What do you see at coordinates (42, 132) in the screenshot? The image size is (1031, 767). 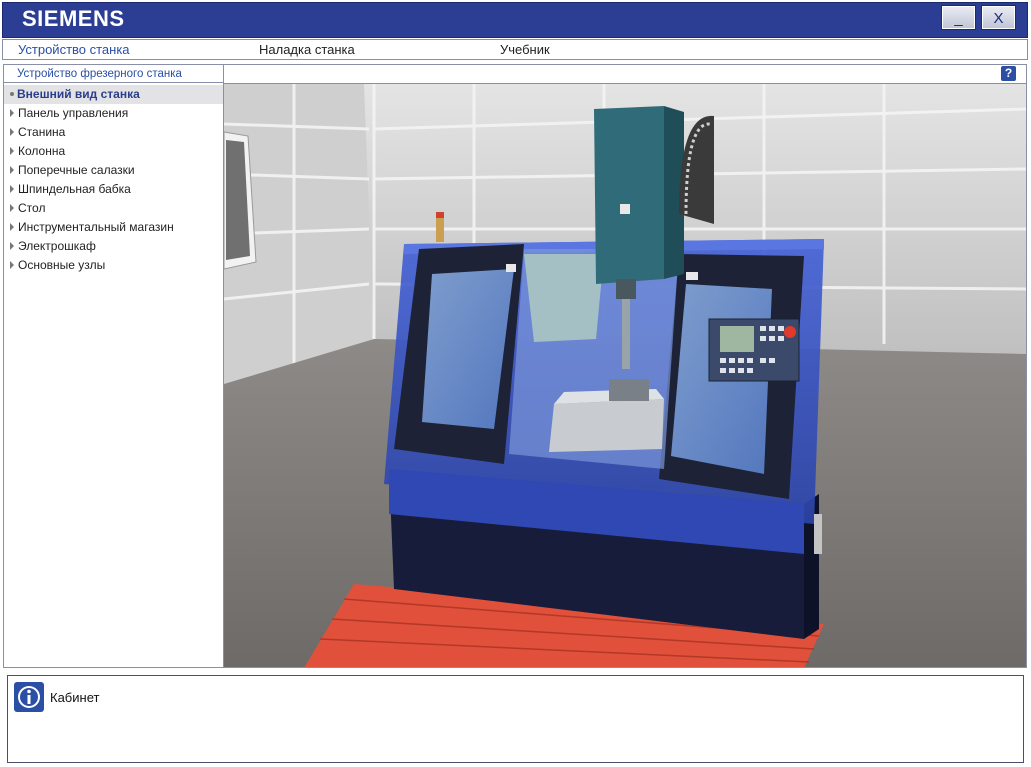 I see `sidebar-item-label: Станина` at bounding box center [42, 132].